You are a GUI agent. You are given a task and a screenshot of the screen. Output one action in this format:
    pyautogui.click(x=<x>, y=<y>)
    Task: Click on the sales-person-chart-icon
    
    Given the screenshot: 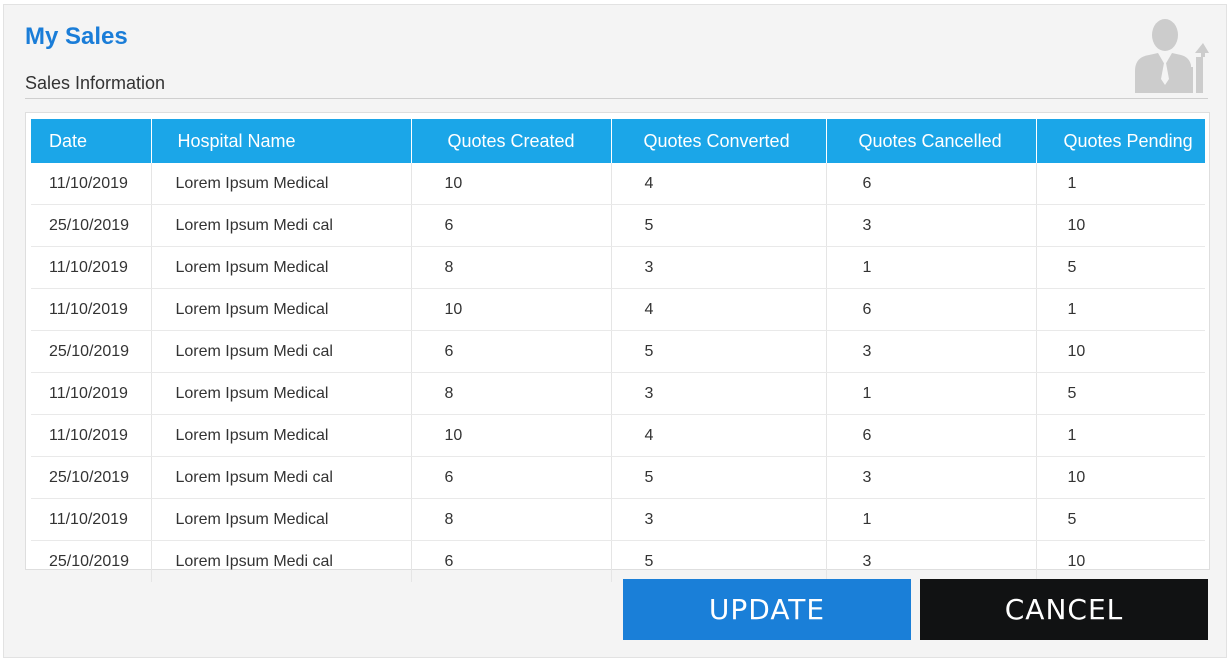 What is the action you would take?
    pyautogui.click(x=1172, y=56)
    